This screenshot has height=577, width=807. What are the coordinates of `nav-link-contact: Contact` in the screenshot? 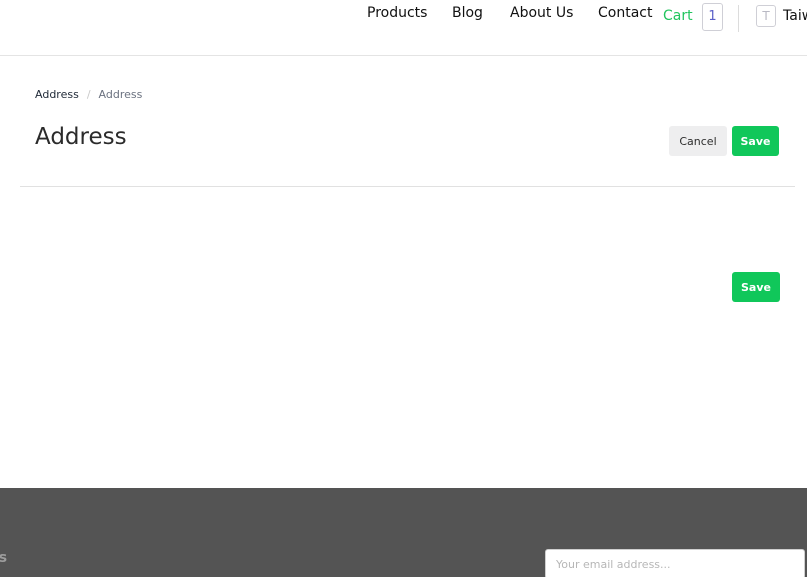 It's located at (625, 13).